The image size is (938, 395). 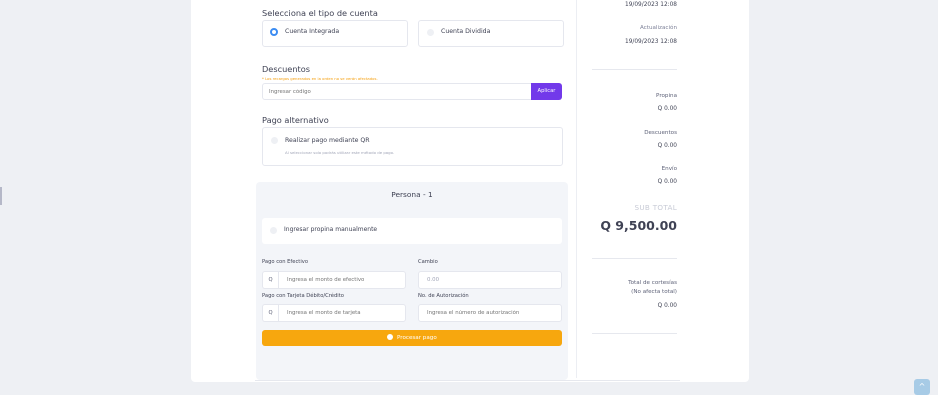 I want to click on process-payment-label: Procesar pago, so click(x=417, y=338).